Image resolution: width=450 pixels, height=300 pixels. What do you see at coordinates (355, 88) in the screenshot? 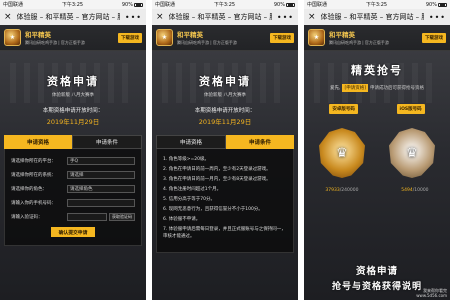
I see `apply-status-badge: [申请资格]` at bounding box center [355, 88].